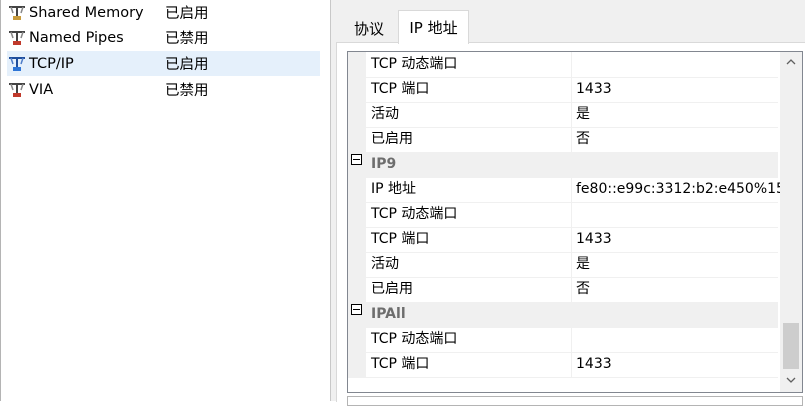 The image size is (805, 406). I want to click on category-title: IP9, so click(384, 164).